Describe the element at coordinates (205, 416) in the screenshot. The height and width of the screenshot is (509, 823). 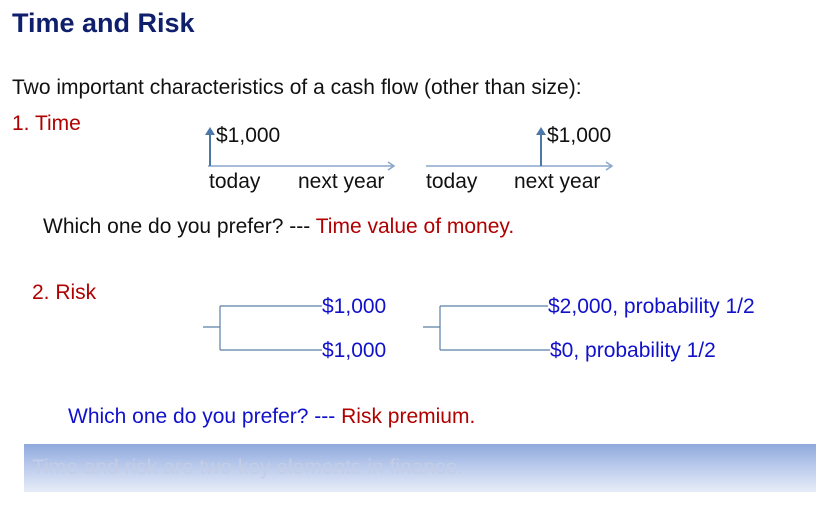
I see `risk-question: Which one do you prefer? ---` at that location.